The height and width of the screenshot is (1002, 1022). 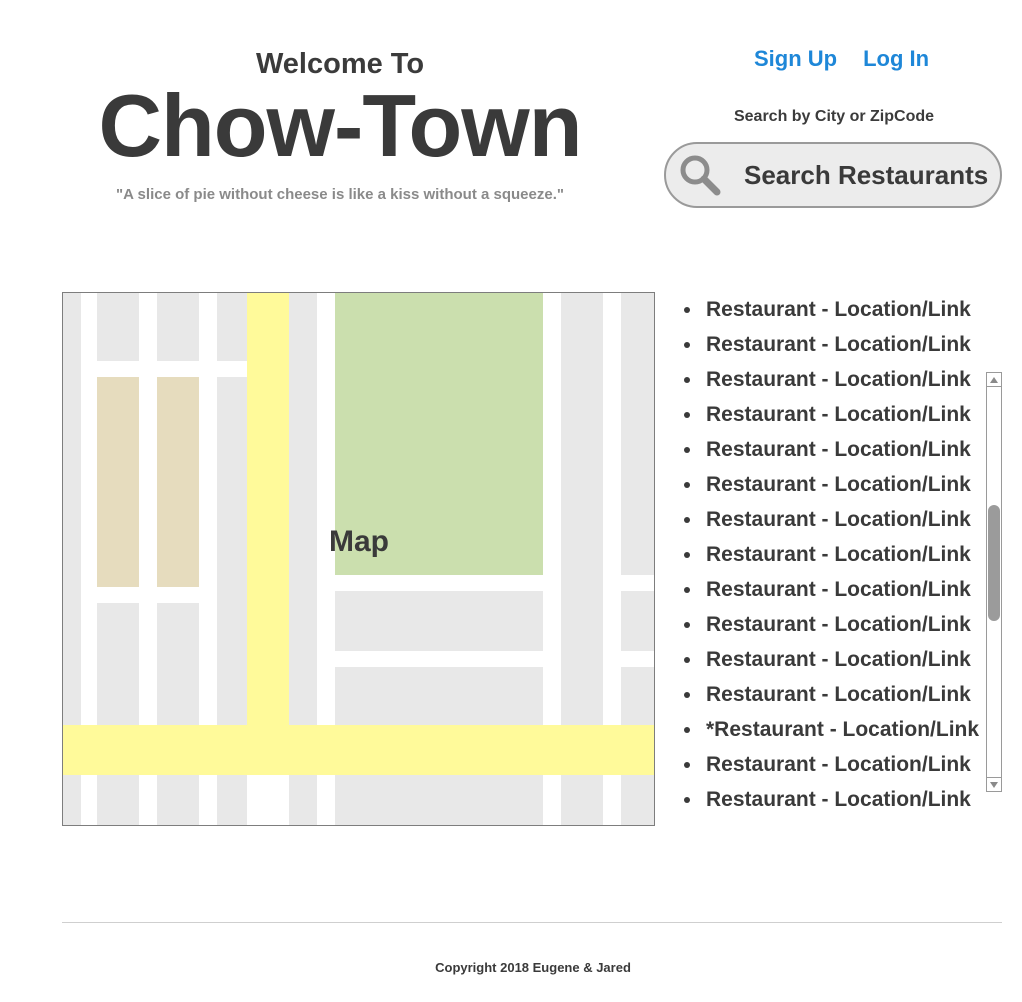 What do you see at coordinates (532, 922) in the screenshot?
I see `footer-divider` at bounding box center [532, 922].